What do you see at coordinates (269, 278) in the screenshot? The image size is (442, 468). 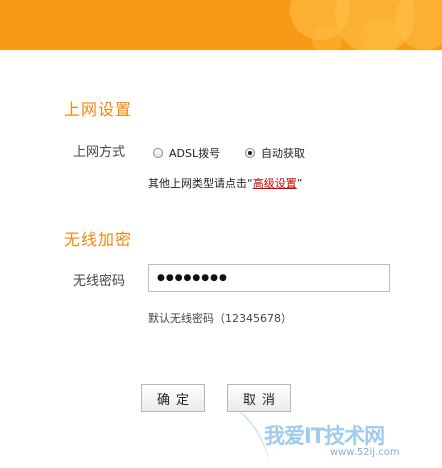 I see `wireless-password-input: ●●●●●●●●` at bounding box center [269, 278].